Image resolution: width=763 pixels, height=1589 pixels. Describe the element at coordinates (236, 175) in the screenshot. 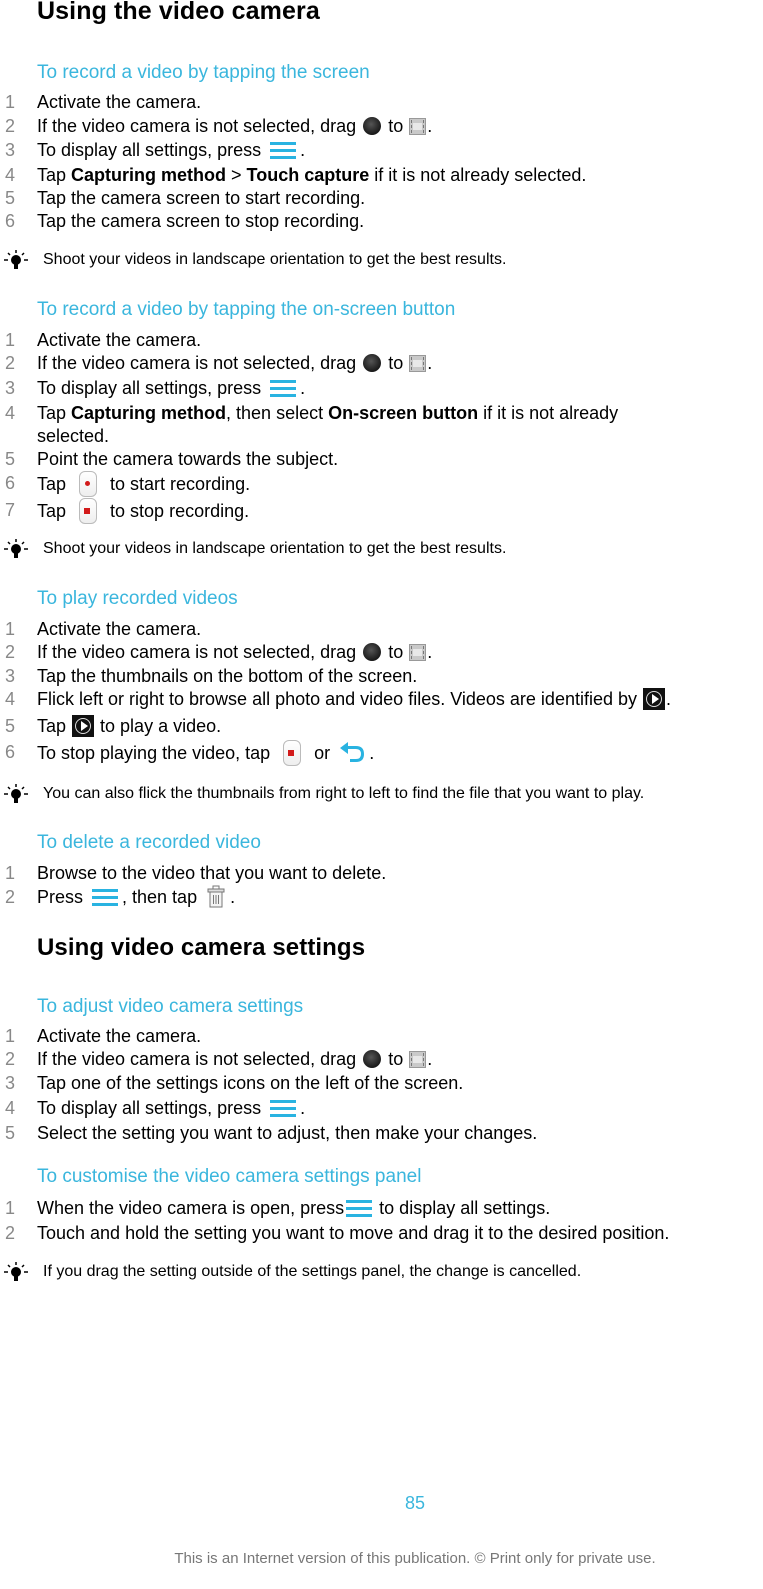

I see `step-text: >` at that location.